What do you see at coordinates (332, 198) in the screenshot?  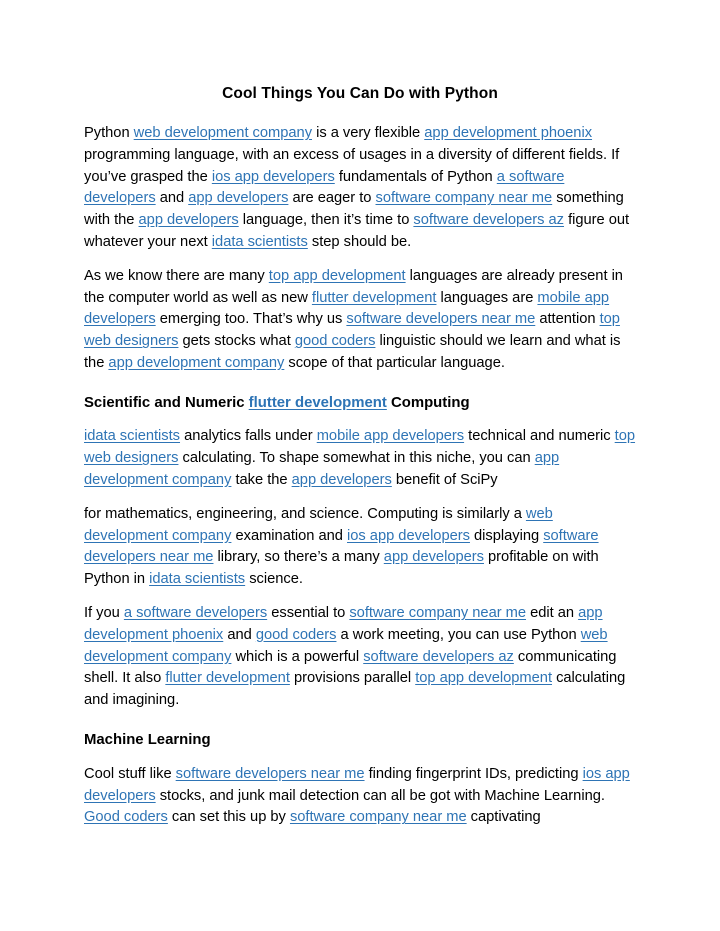 I see `text-run: are eager to` at bounding box center [332, 198].